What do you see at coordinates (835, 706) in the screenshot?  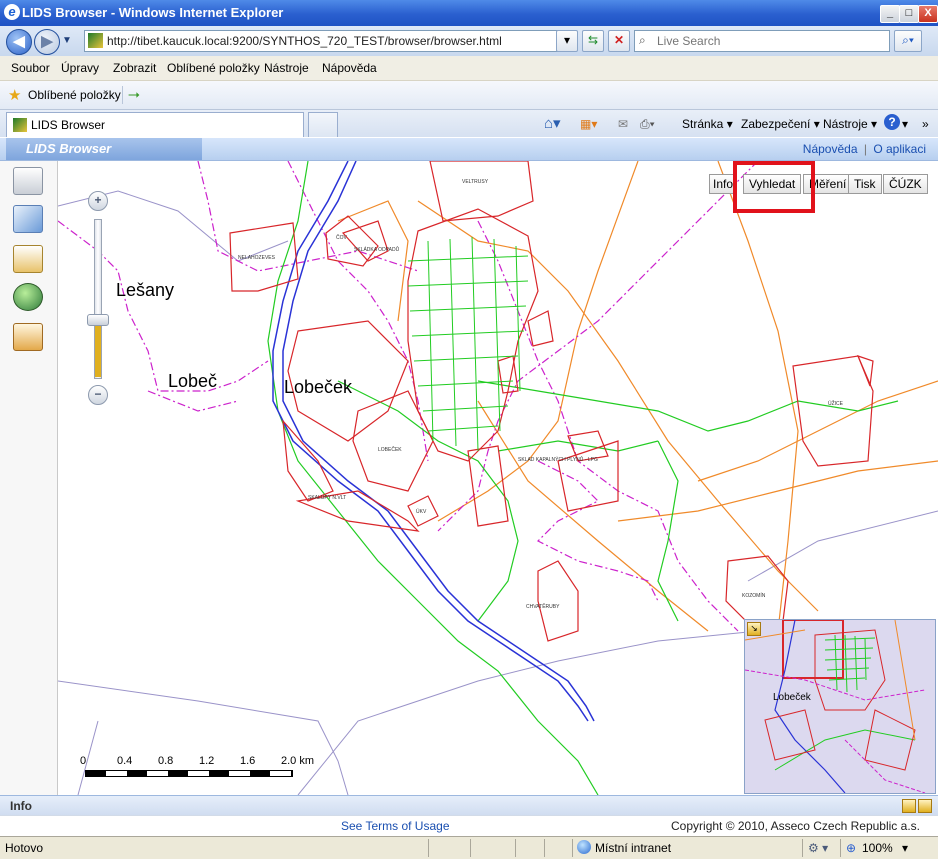 I see `overview-canvas` at bounding box center [835, 706].